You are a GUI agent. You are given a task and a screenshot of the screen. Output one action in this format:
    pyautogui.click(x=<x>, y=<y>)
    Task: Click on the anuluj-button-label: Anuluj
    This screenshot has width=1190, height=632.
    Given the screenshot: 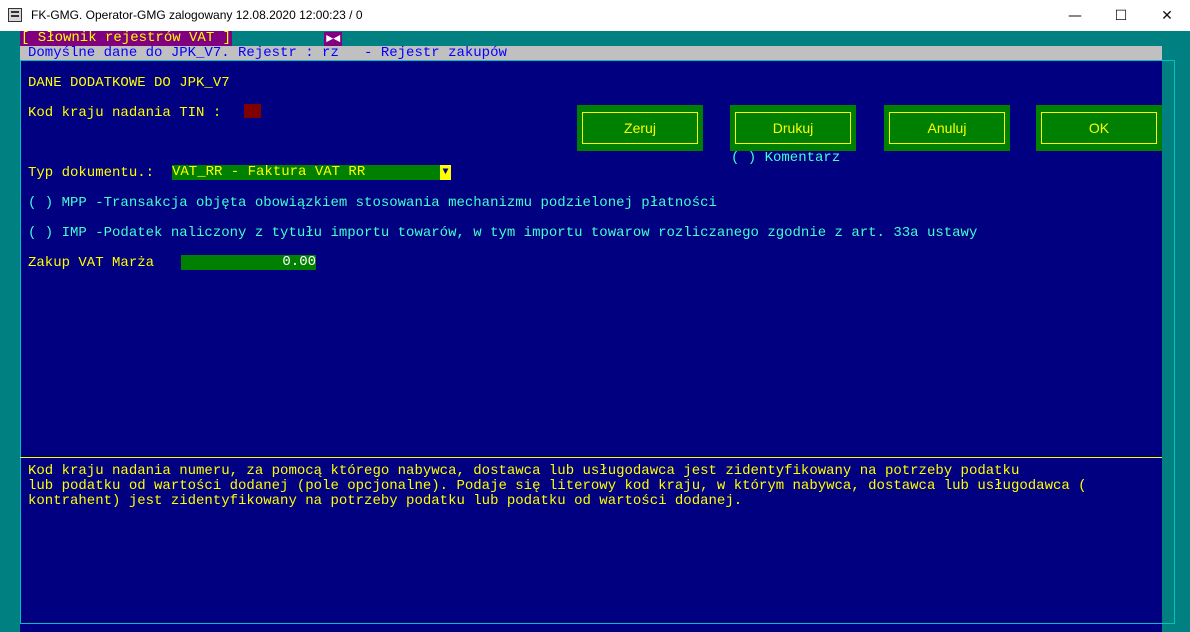 What is the action you would take?
    pyautogui.click(x=947, y=128)
    